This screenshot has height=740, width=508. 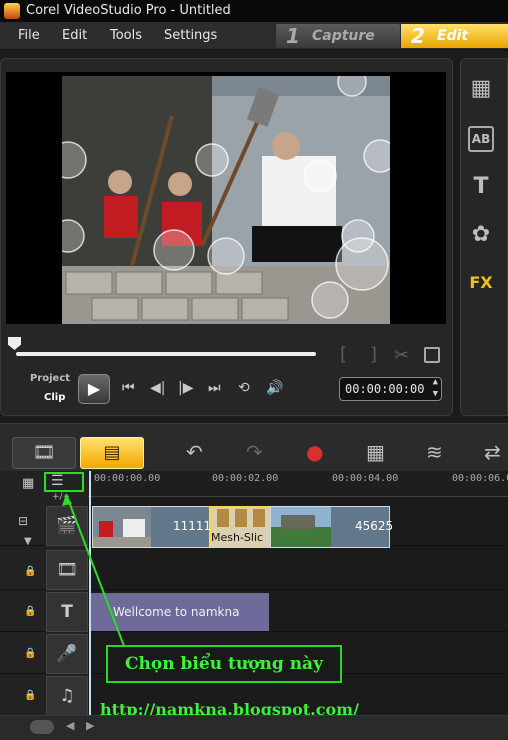 I want to click on scroll-right-icon: ▶, so click(x=90, y=725).